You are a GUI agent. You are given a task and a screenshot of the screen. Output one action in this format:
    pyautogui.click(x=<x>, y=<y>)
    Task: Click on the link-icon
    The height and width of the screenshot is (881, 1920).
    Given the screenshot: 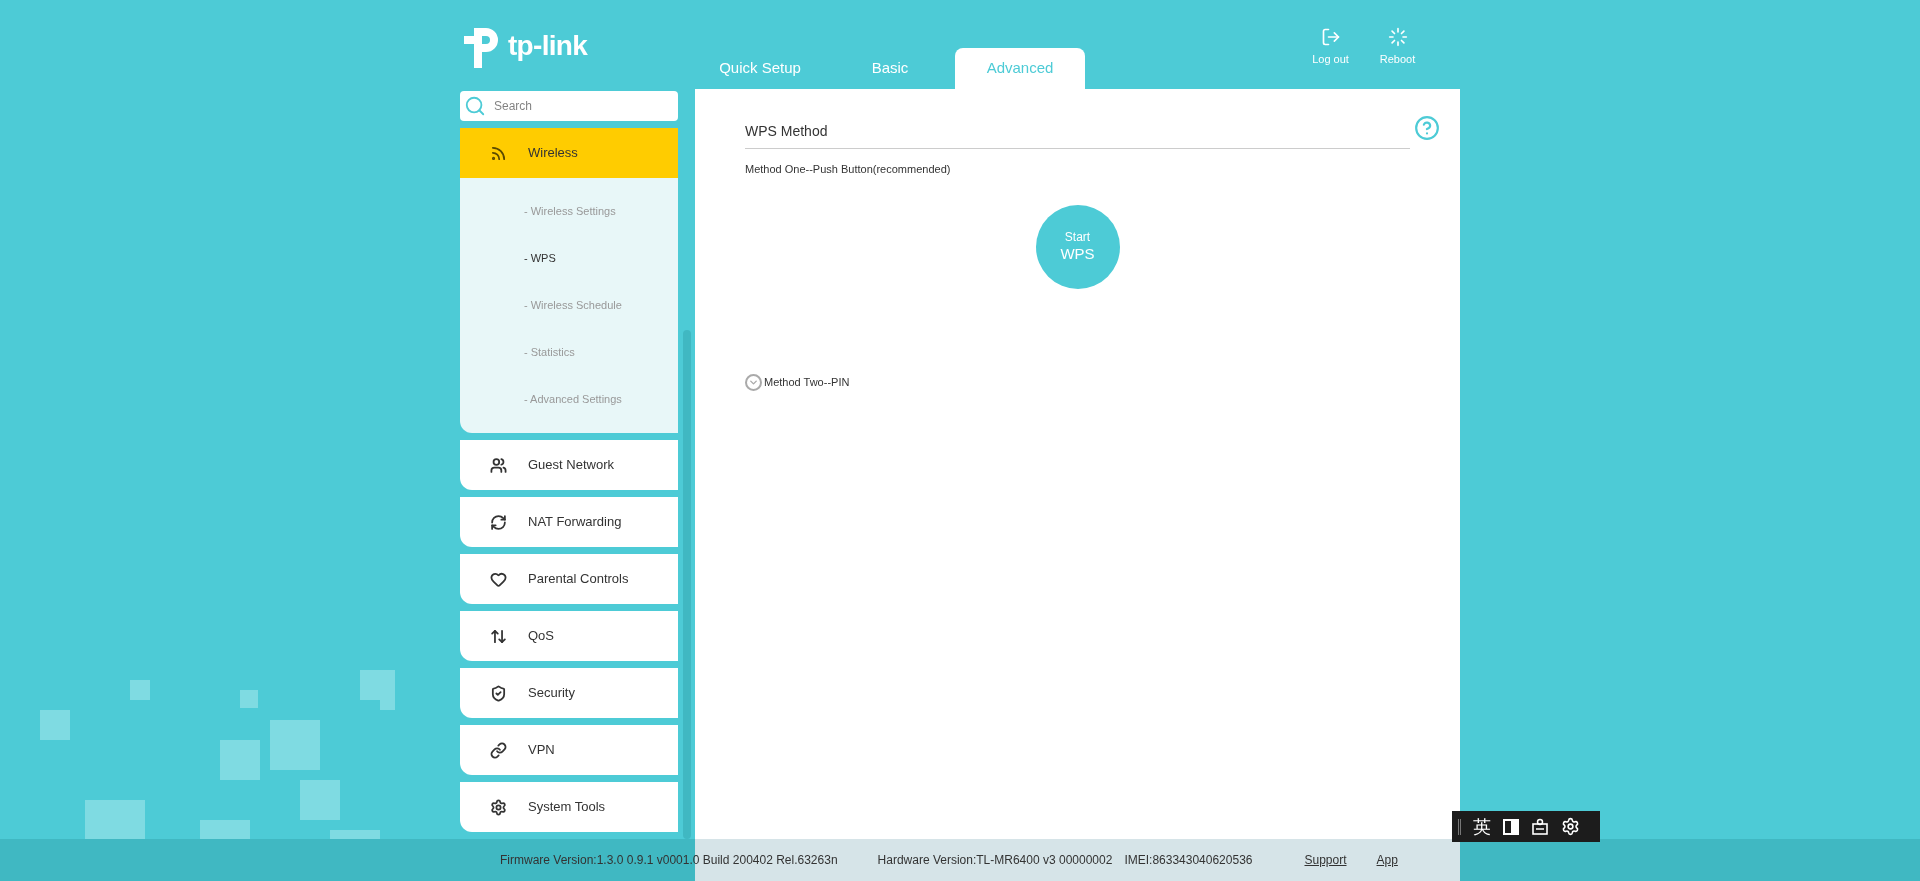 What is the action you would take?
    pyautogui.click(x=498, y=750)
    